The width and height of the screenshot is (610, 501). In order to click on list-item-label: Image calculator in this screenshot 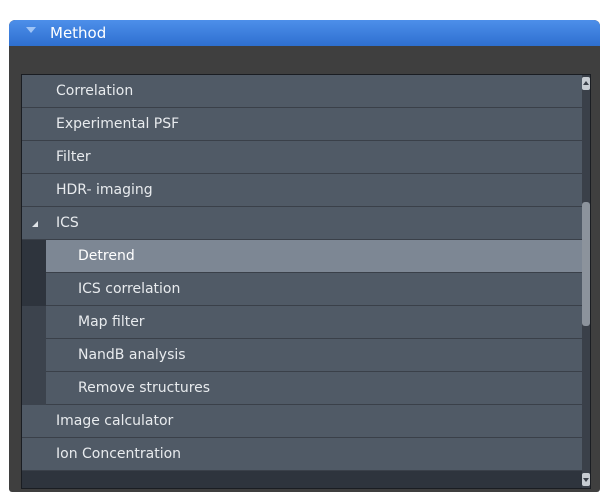, I will do `click(115, 421)`.